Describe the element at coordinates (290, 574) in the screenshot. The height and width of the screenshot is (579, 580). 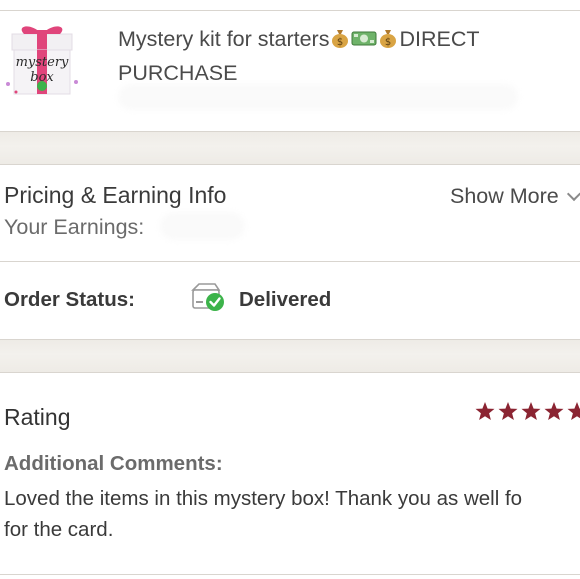
I see `bottom-divider` at that location.